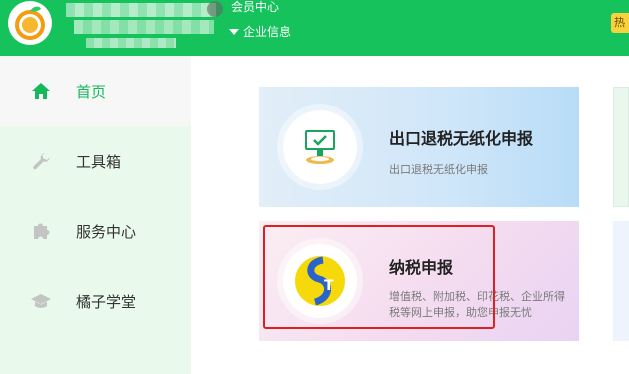 The image size is (629, 374). What do you see at coordinates (234, 31) in the screenshot?
I see `caret-down-icon` at bounding box center [234, 31].